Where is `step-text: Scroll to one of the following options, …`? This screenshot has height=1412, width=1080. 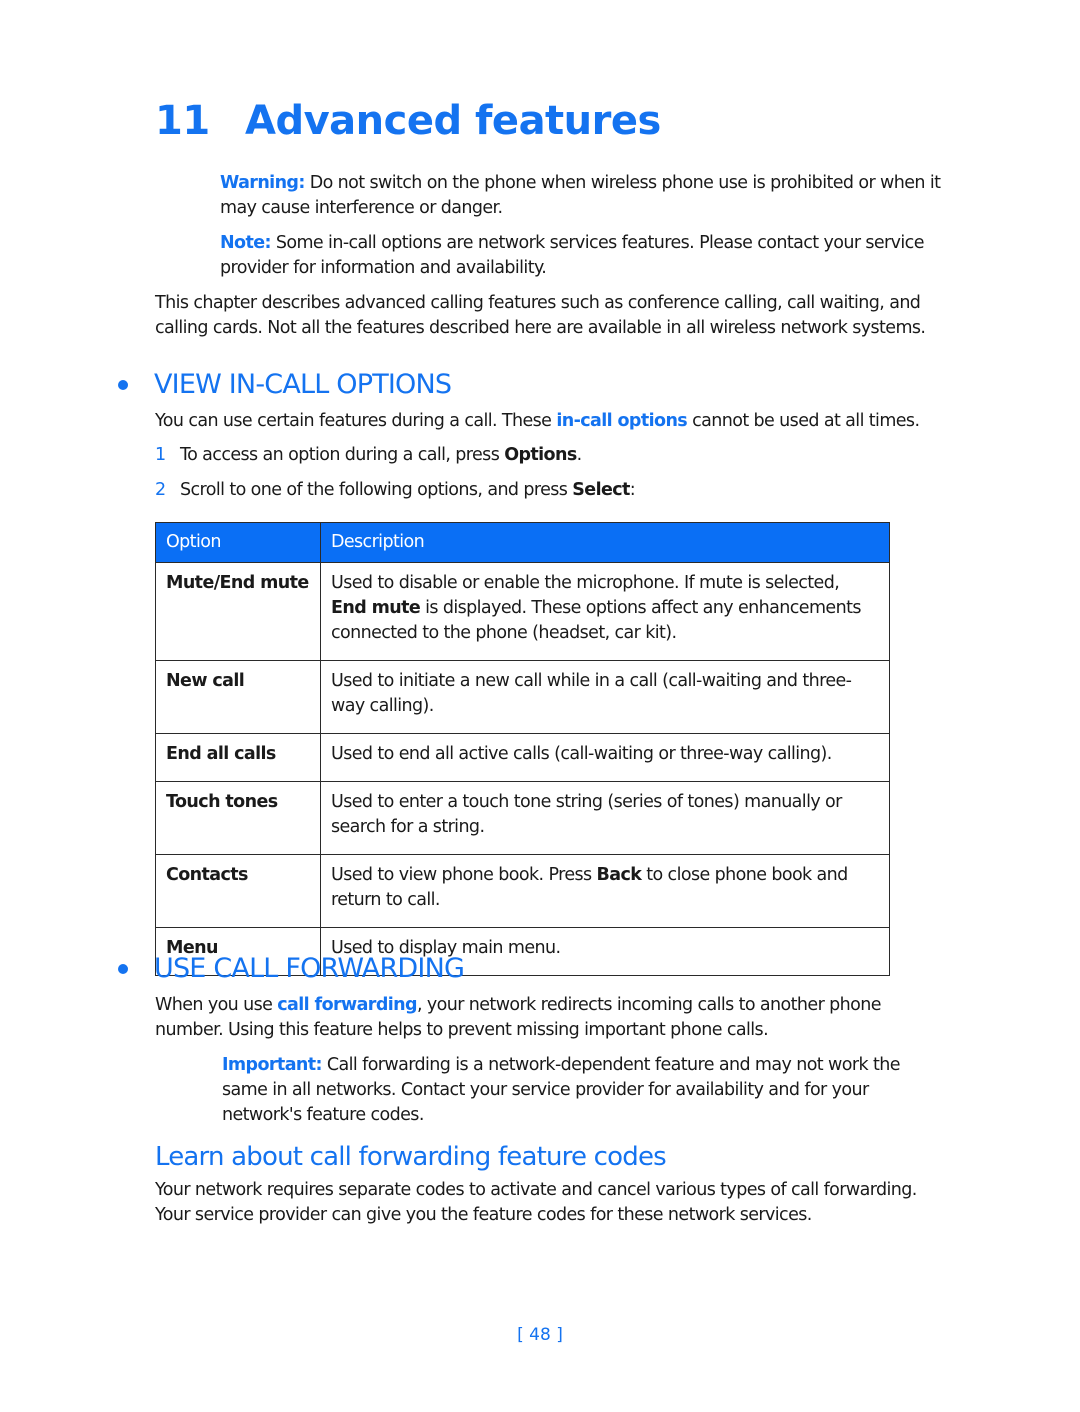
step-text: Scroll to one of the following options, … is located at coordinates (376, 490).